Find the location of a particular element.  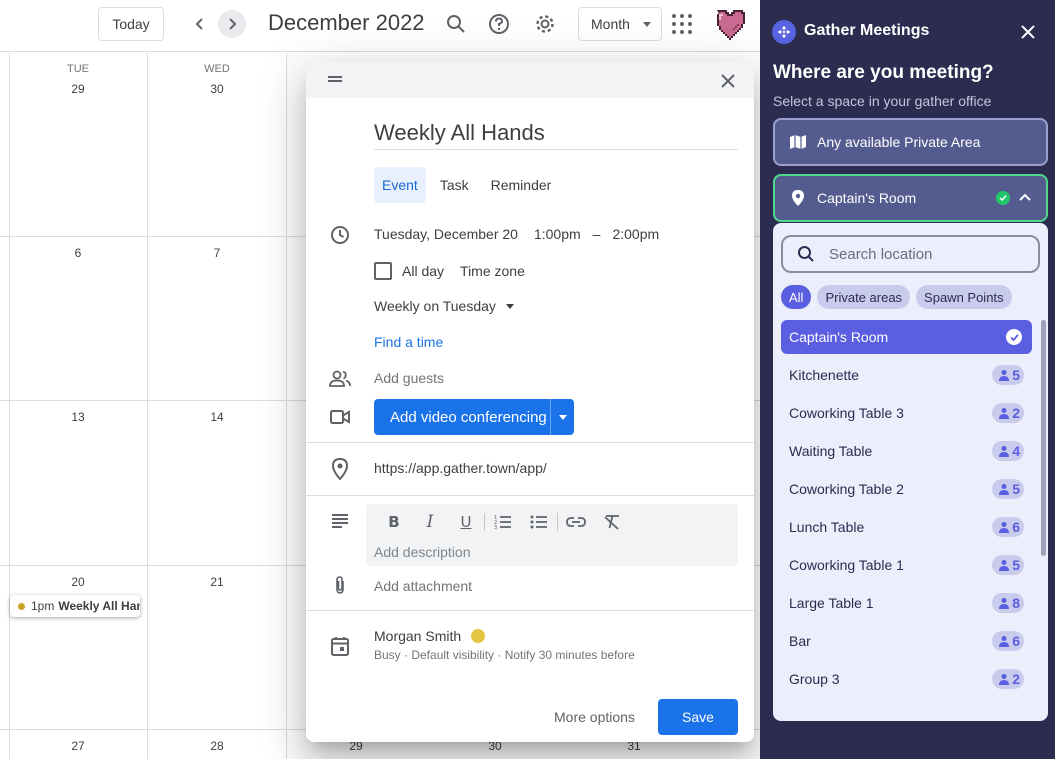

day-number: 20 is located at coordinates (78, 582).